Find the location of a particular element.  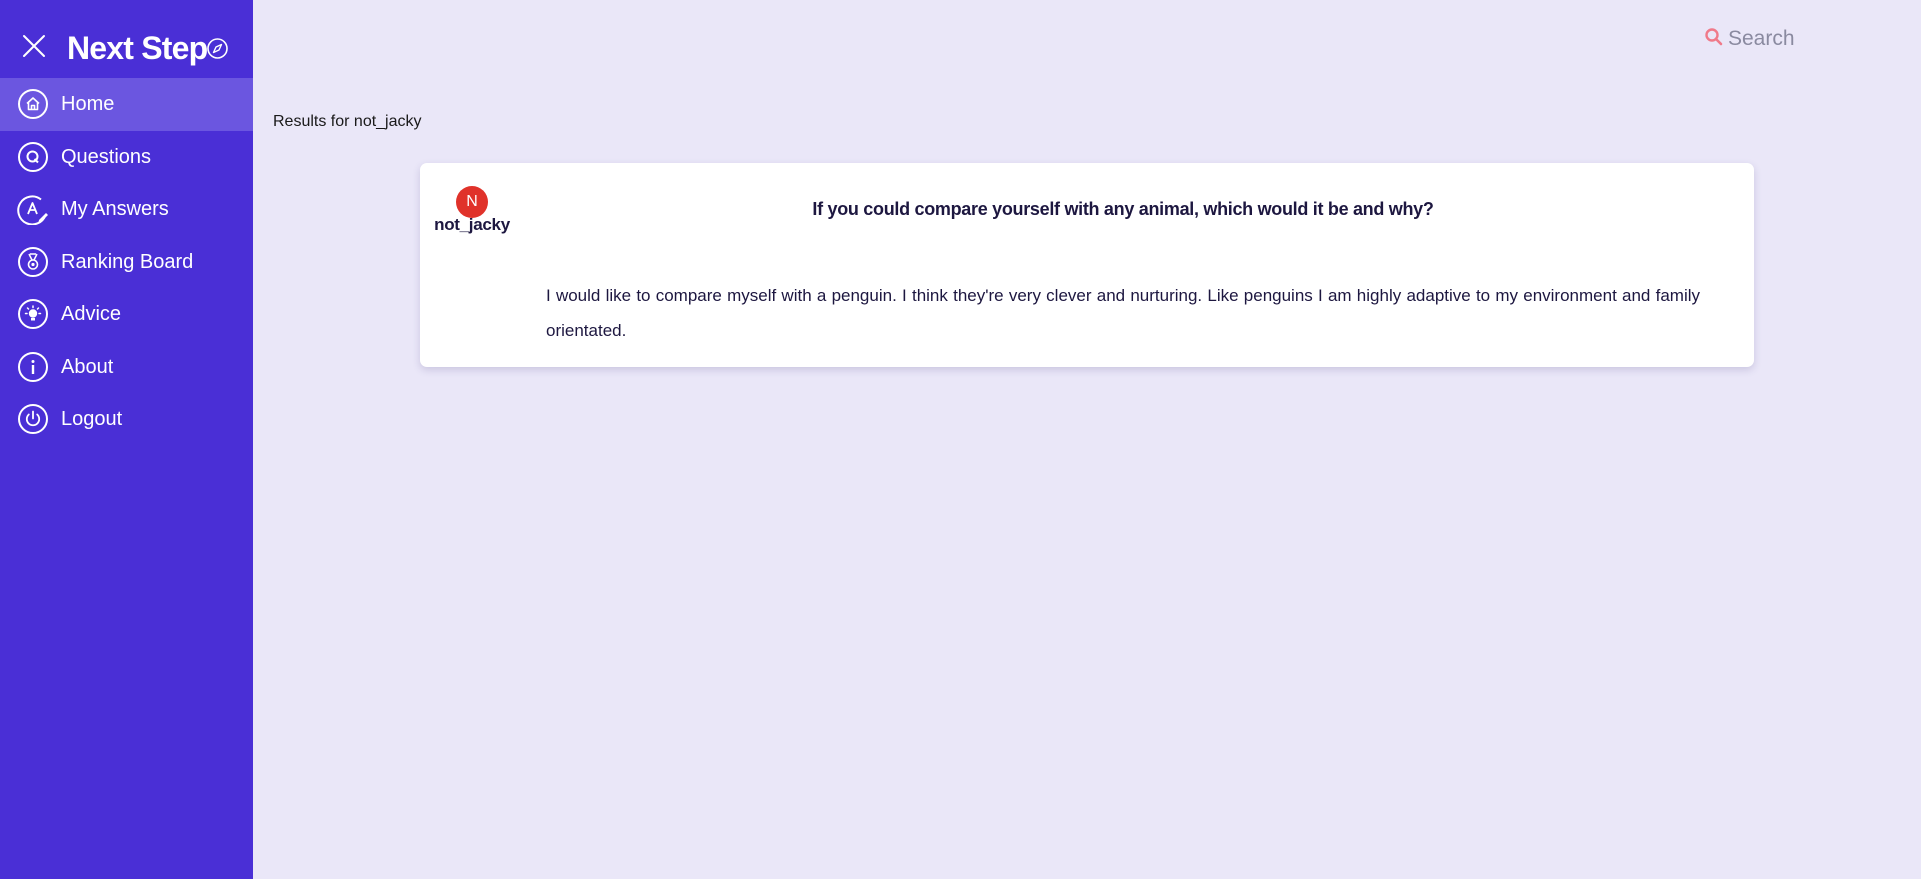

brand-icon-wrap is located at coordinates (217, 48).